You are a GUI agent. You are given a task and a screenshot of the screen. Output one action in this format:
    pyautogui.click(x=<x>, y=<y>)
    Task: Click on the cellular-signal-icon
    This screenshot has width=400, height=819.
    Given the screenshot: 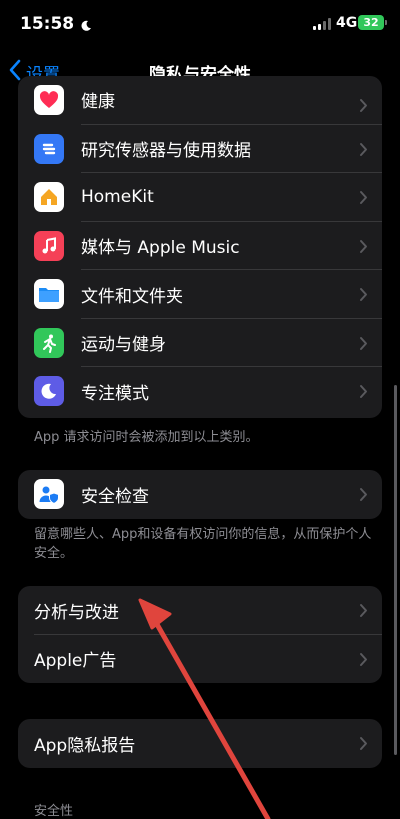 What is the action you would take?
    pyautogui.click(x=323, y=24)
    